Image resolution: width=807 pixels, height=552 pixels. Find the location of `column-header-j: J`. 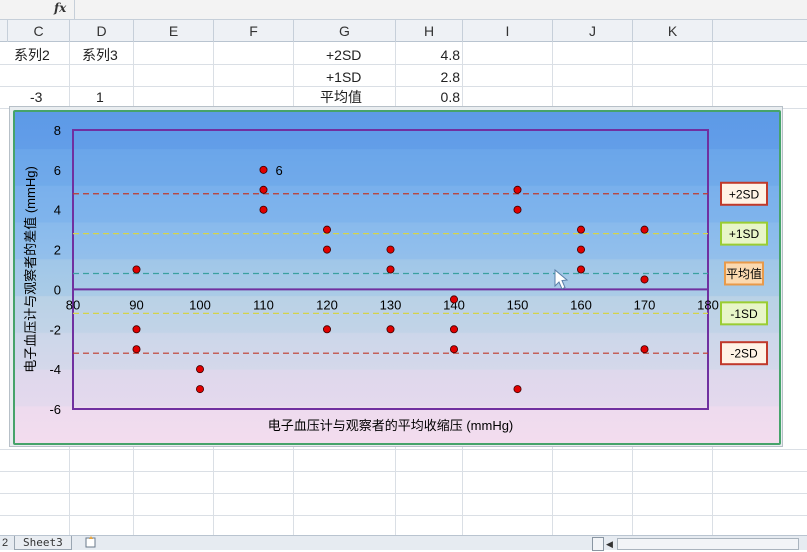

column-header-j: J is located at coordinates (593, 31).